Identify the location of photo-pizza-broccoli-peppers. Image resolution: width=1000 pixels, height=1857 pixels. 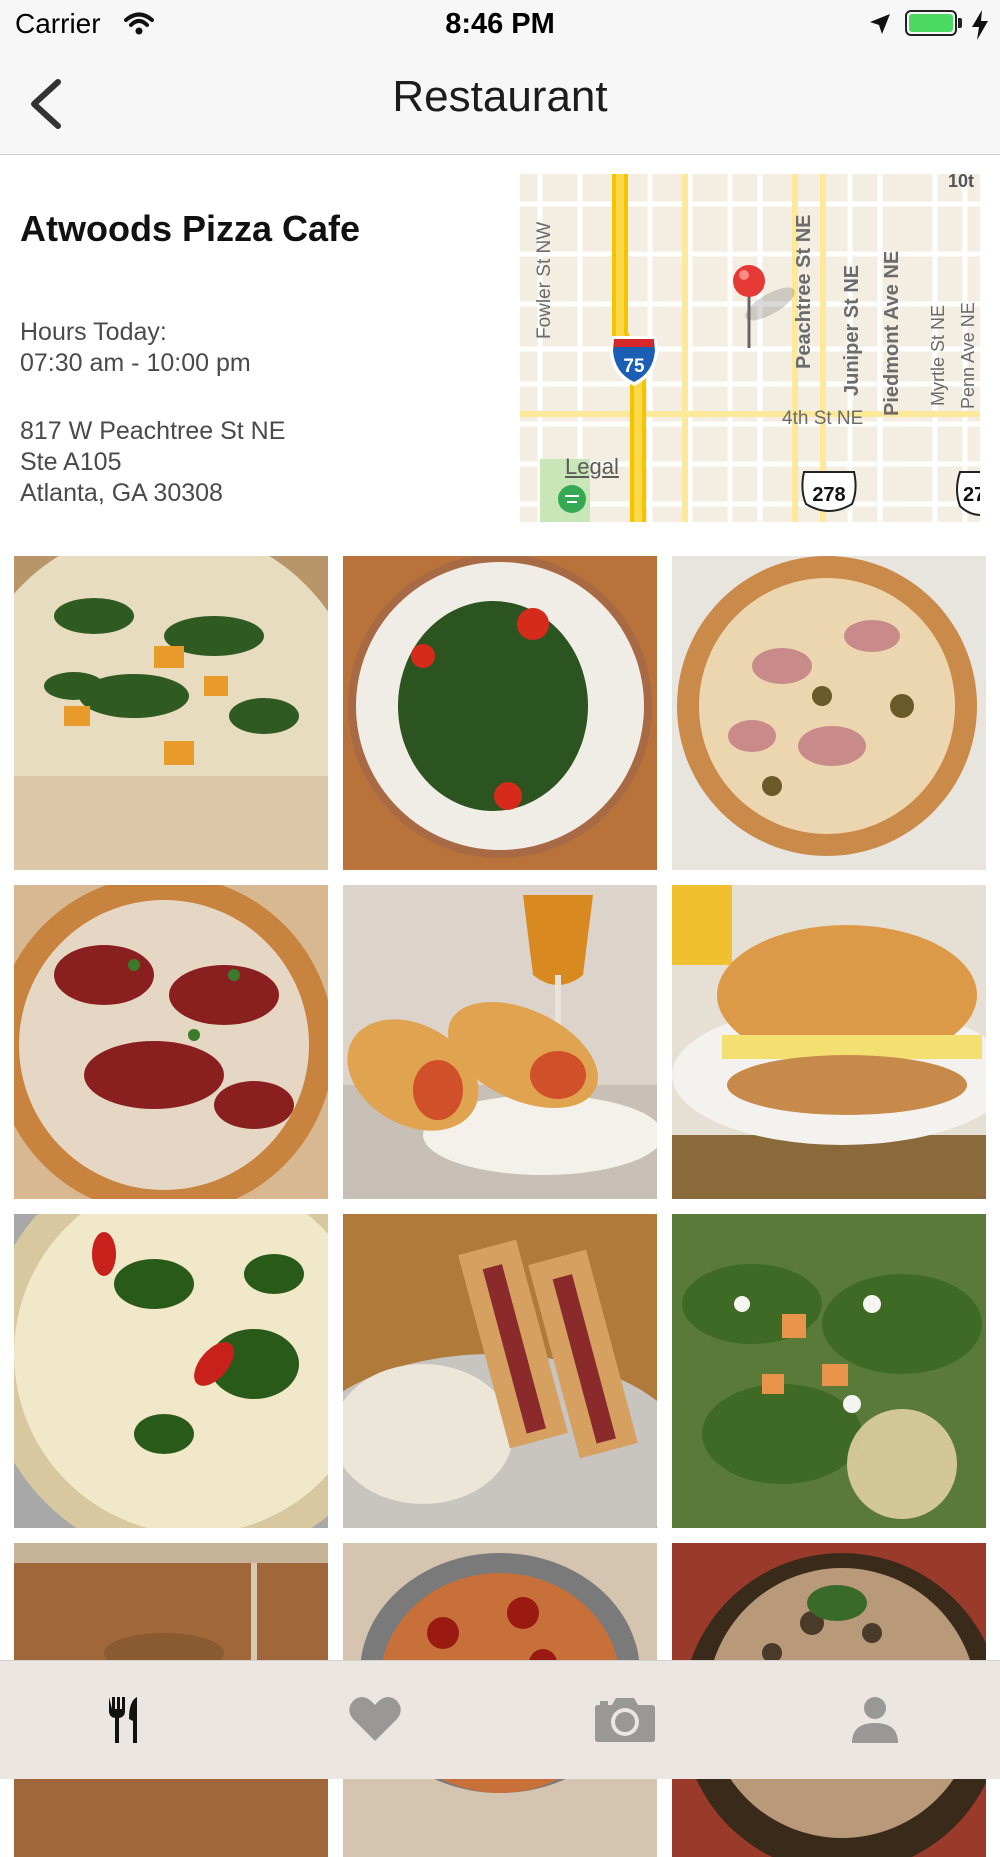
(171, 1371).